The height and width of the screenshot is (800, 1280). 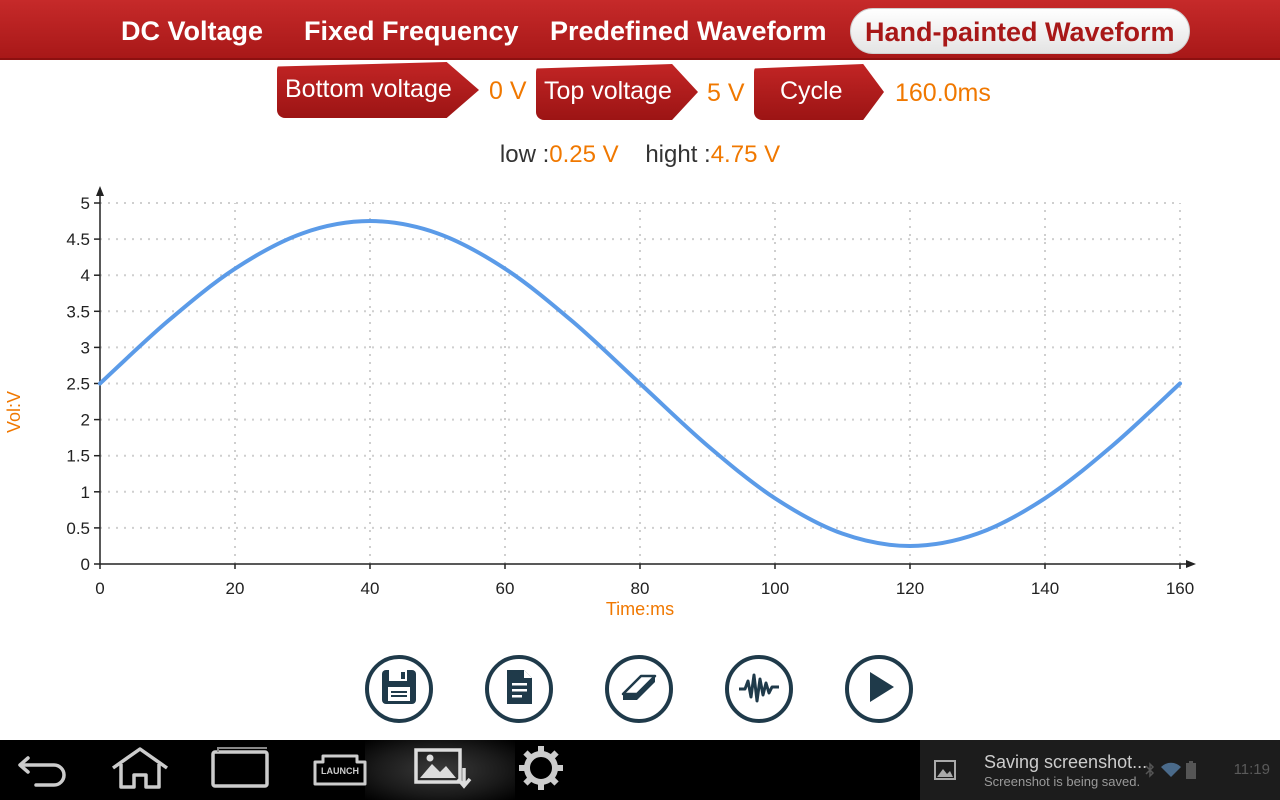 I want to click on cycle-value: 160.0ms, so click(x=943, y=93).